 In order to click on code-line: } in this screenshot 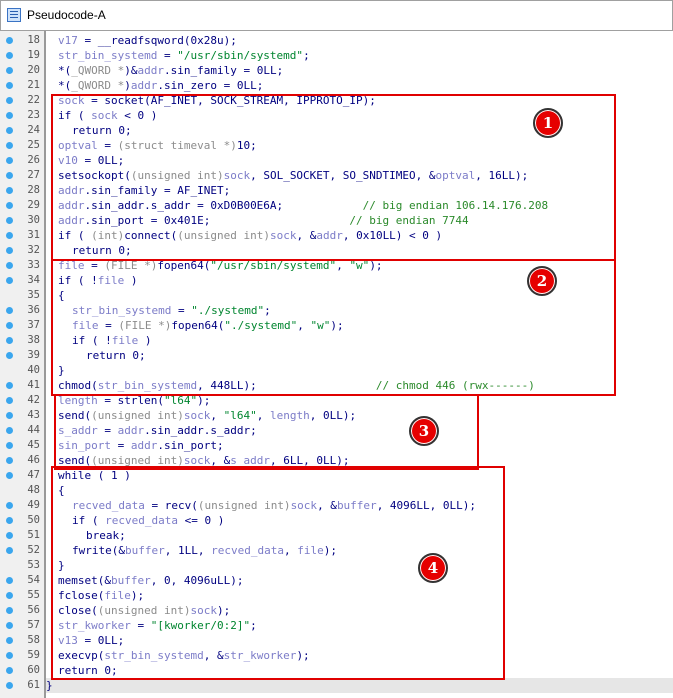, I will do `click(359, 685)`.